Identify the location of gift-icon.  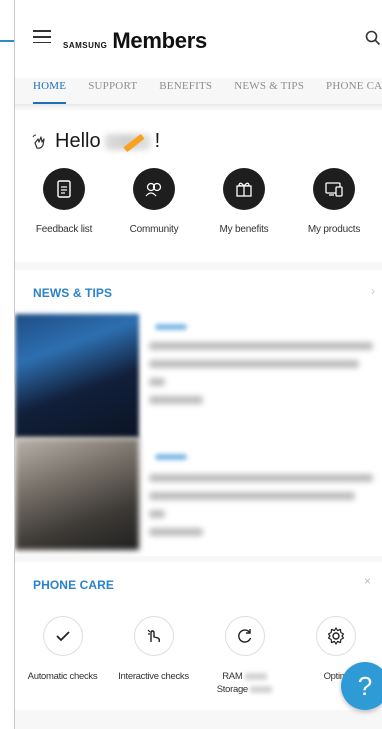
(244, 189).